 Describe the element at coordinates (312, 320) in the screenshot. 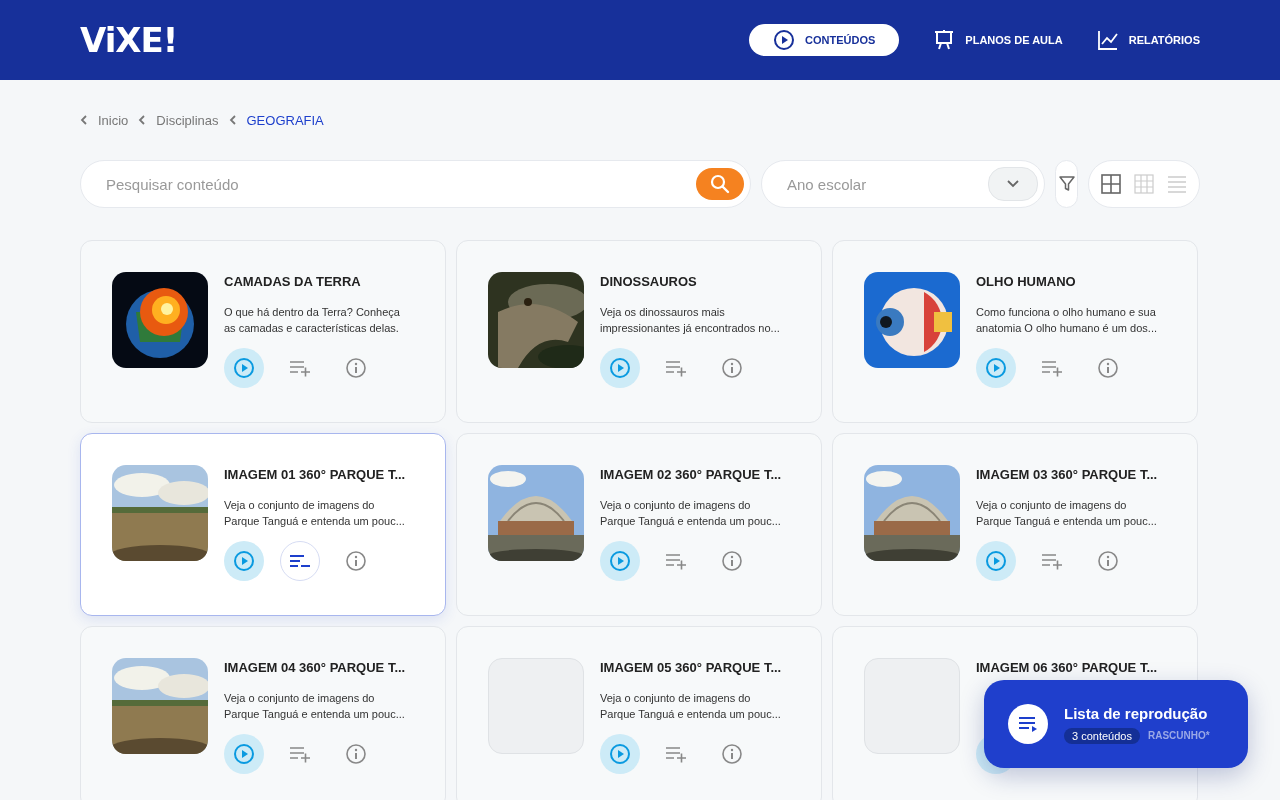

I see `card-description: O que há dentro da Terra? Conheça as camadas e características delas.` at that location.